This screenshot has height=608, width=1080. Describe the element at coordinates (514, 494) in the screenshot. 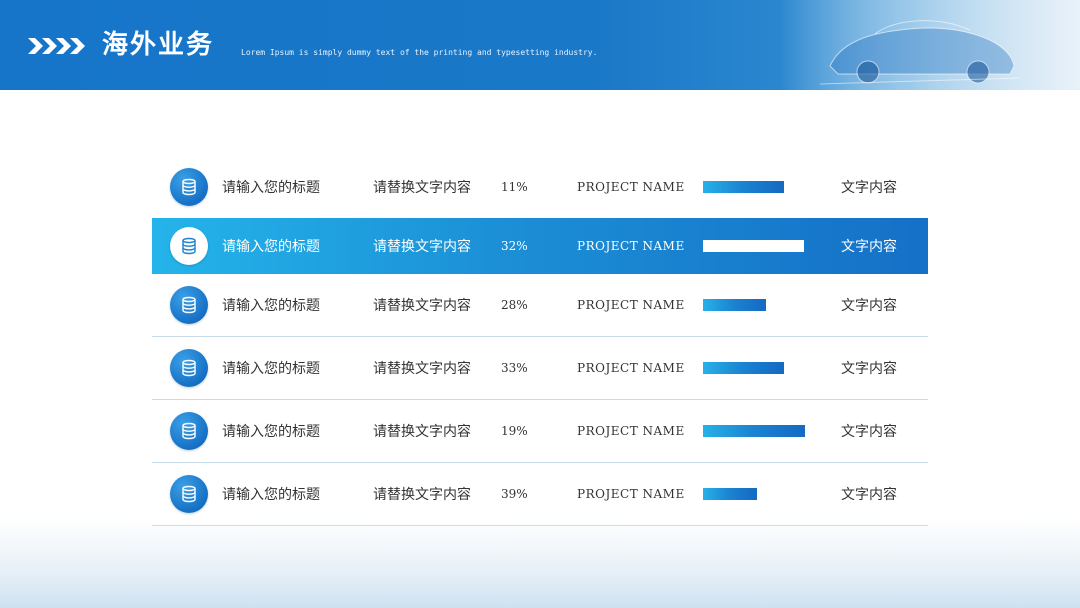

I see `row-percent: 39%` at that location.